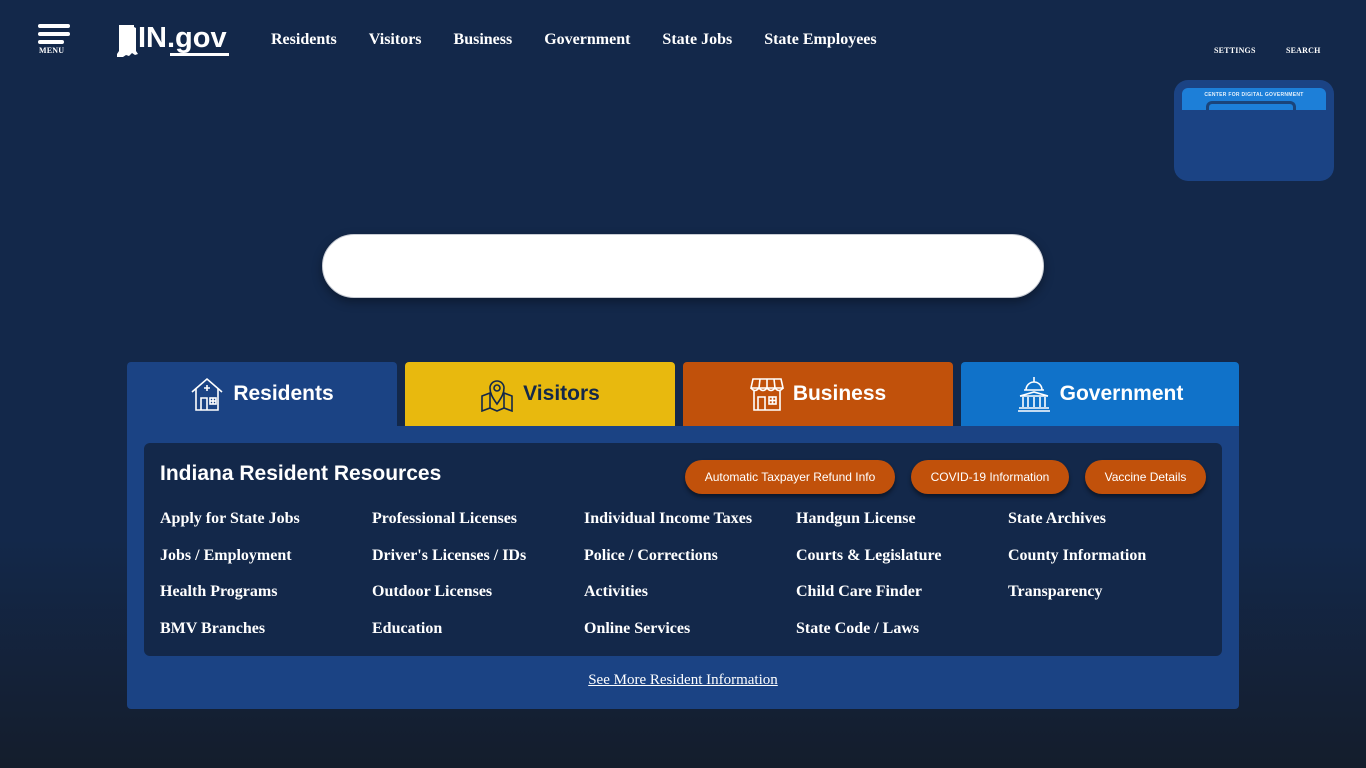 The height and width of the screenshot is (768, 1366). Describe the element at coordinates (266, 600) in the screenshot. I see `link-health-programs: Health Programs` at that location.